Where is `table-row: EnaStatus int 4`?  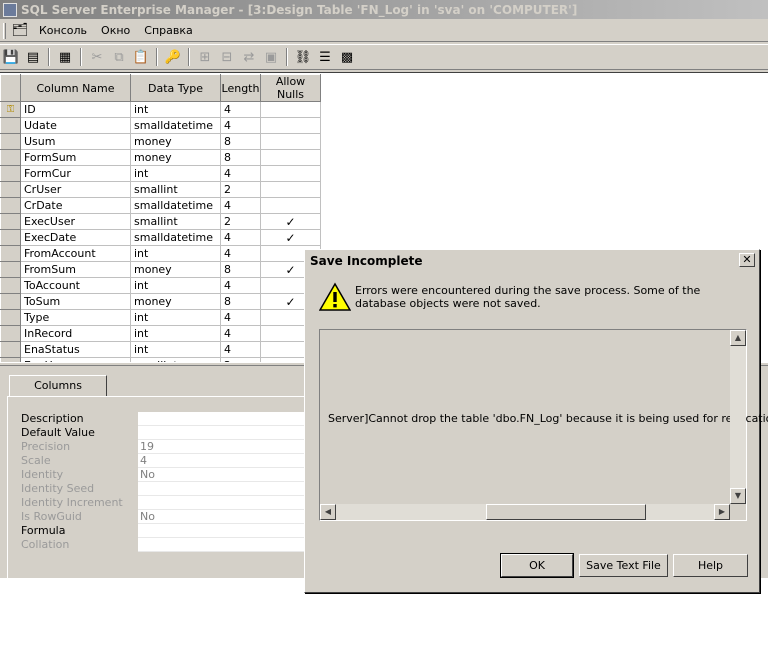
table-row: EnaStatus int 4 is located at coordinates (160, 349).